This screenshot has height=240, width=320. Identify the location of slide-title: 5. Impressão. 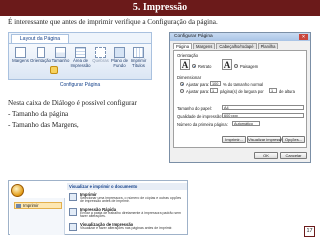
(160, 7).